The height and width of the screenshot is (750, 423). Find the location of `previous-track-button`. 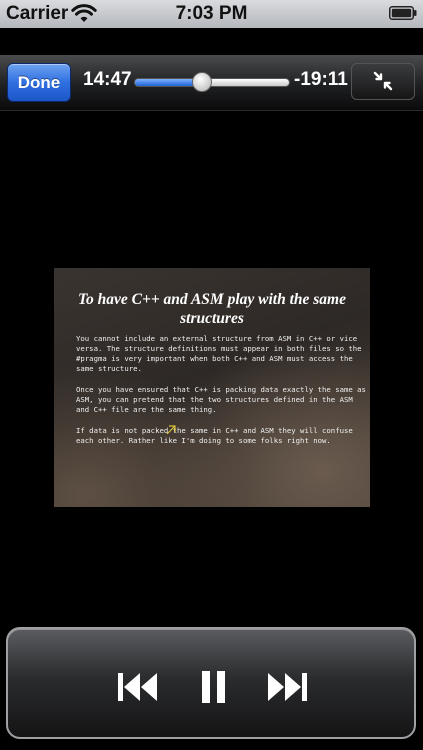

previous-track-button is located at coordinates (138, 687).